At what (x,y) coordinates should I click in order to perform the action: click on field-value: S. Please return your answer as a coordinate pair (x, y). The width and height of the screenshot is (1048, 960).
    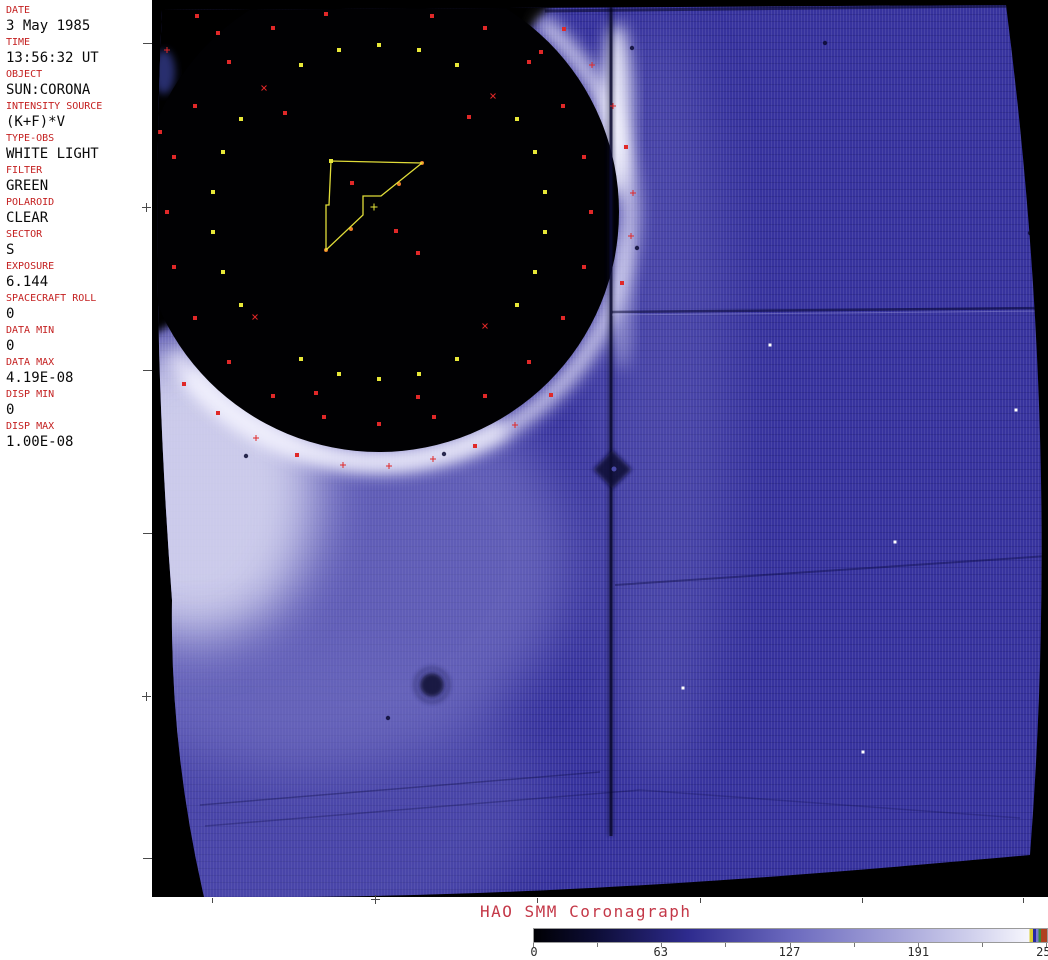
    Looking at the image, I should click on (10, 250).